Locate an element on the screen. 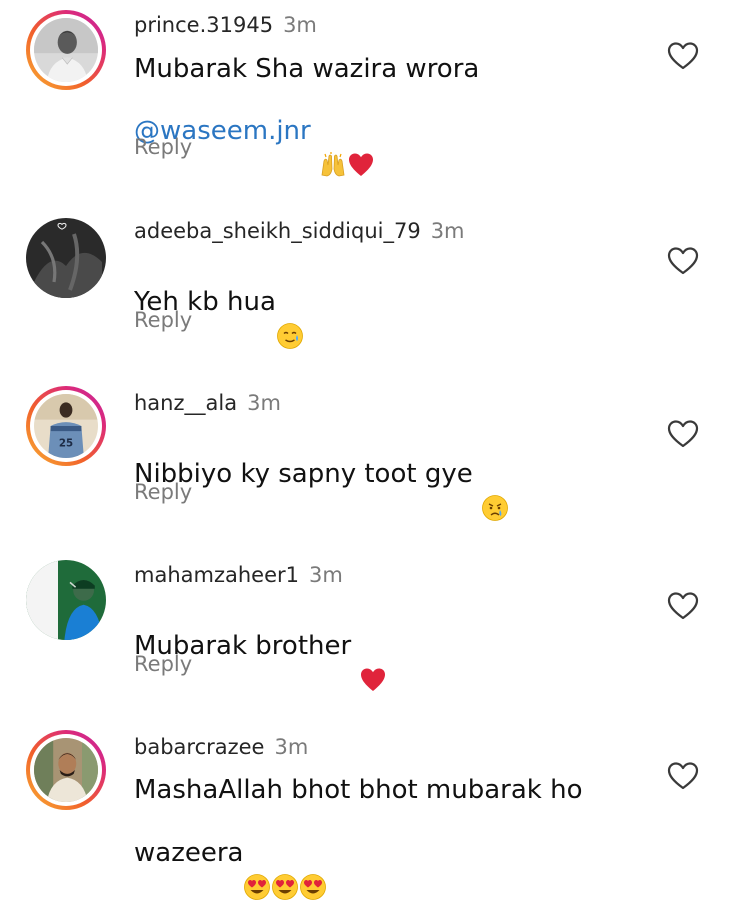  username: mahamzaheer1 is located at coordinates (216, 575).